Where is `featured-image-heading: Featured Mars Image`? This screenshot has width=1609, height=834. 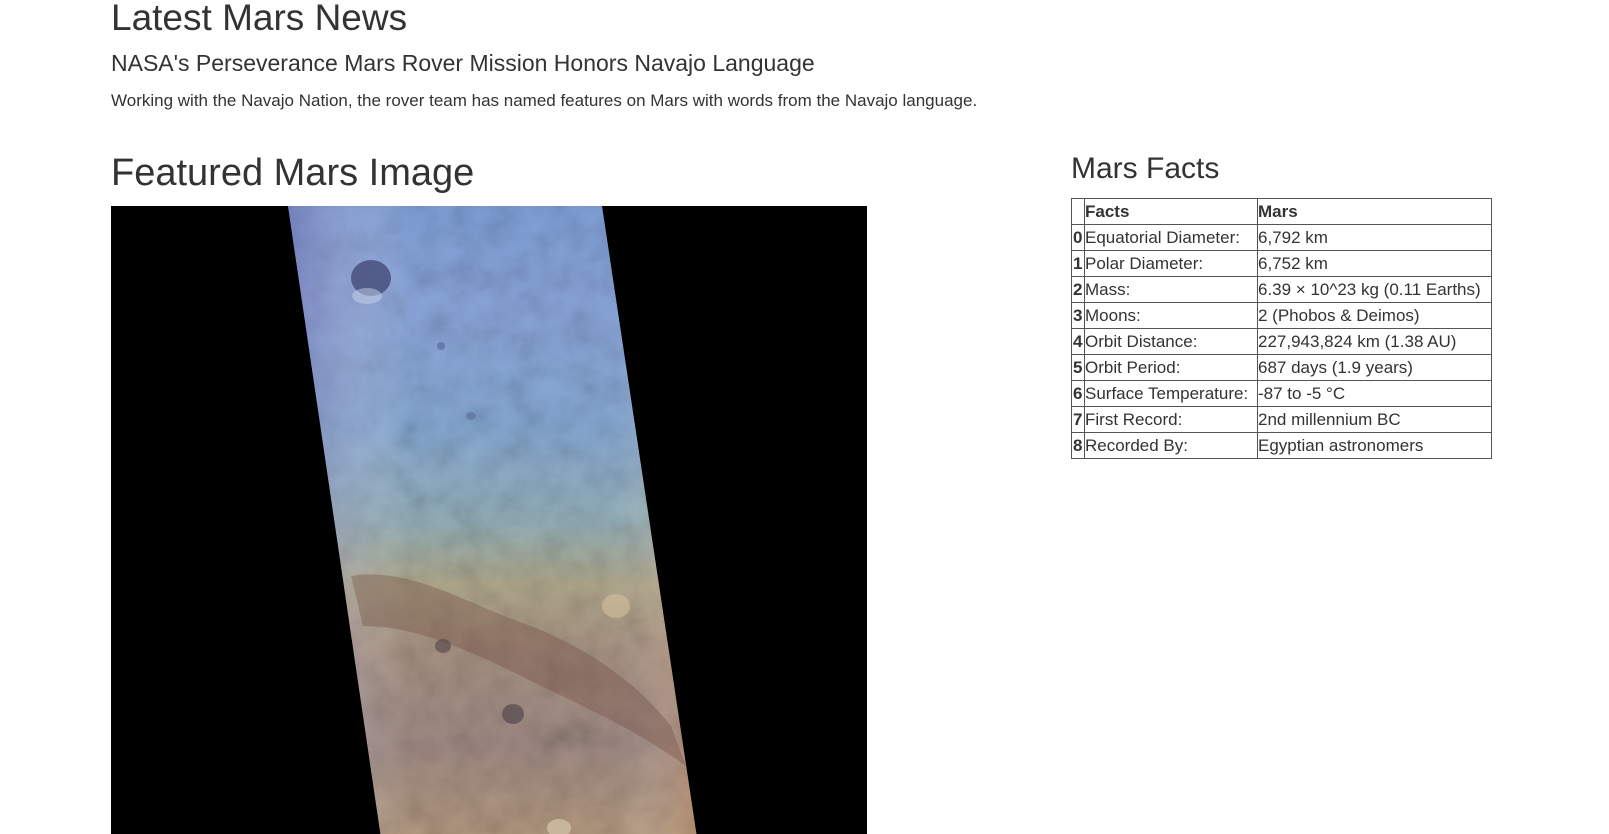
featured-image-heading: Featured Mars Image is located at coordinates (293, 173).